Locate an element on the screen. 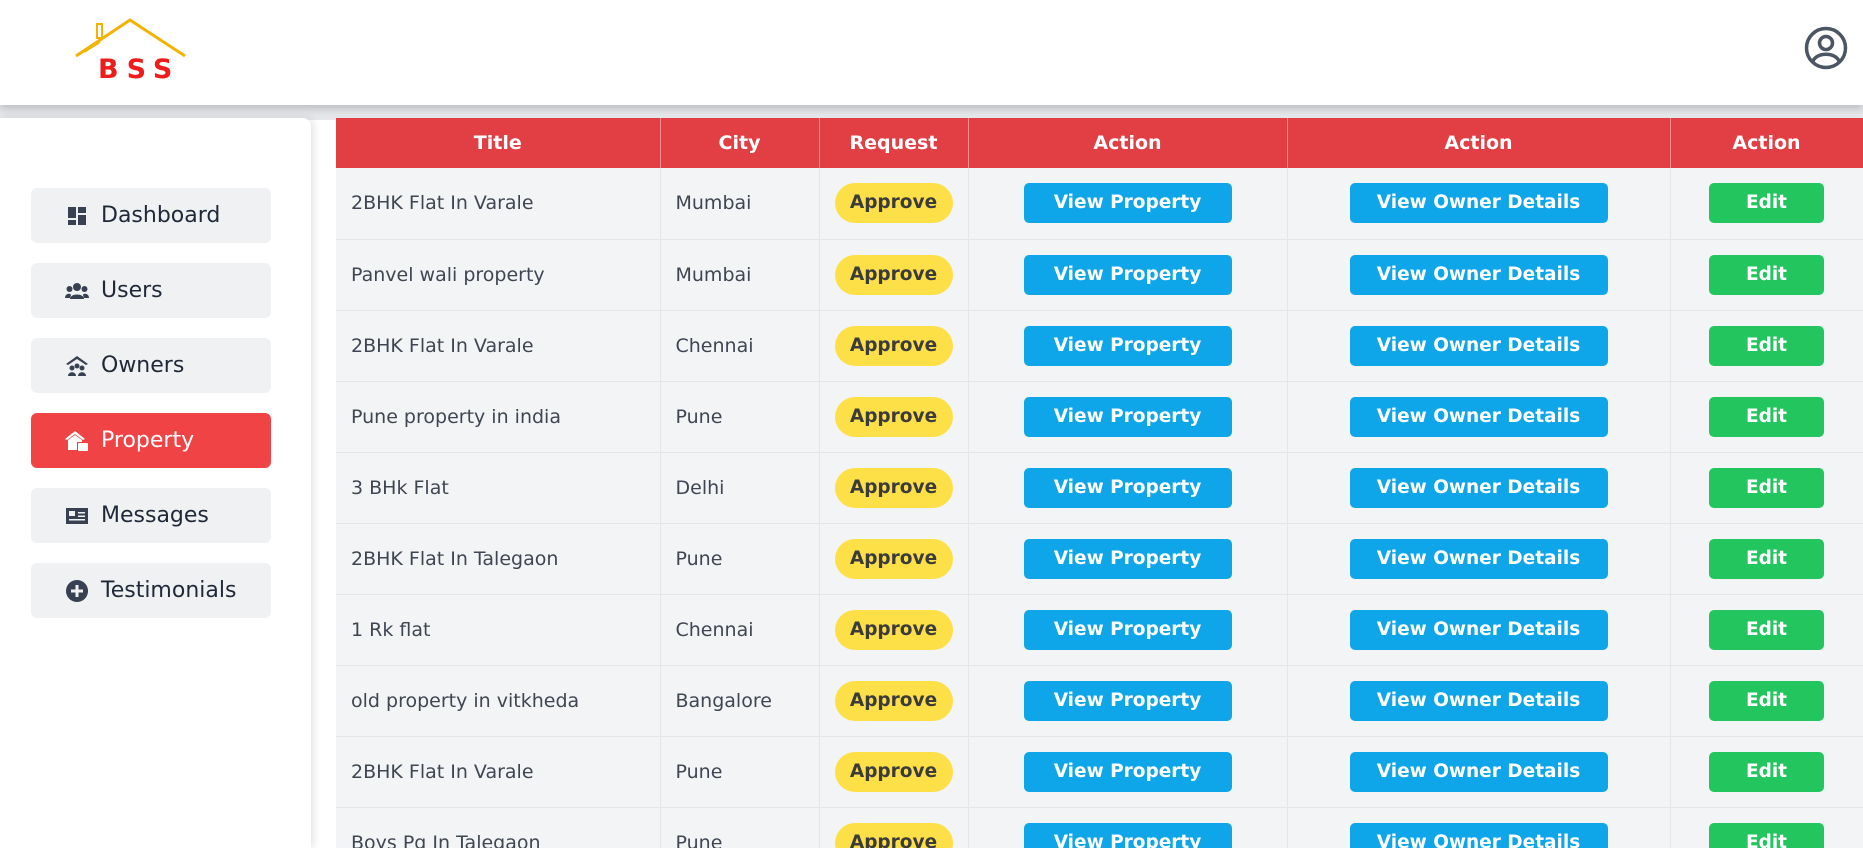 The image size is (1863, 848). bss-logo: BSS is located at coordinates (141, 51).